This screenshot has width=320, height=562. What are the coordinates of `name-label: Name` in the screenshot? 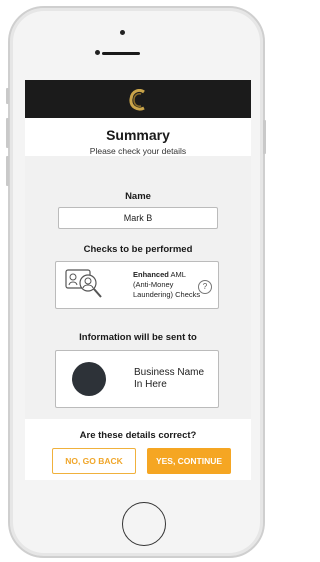 It's located at (138, 196).